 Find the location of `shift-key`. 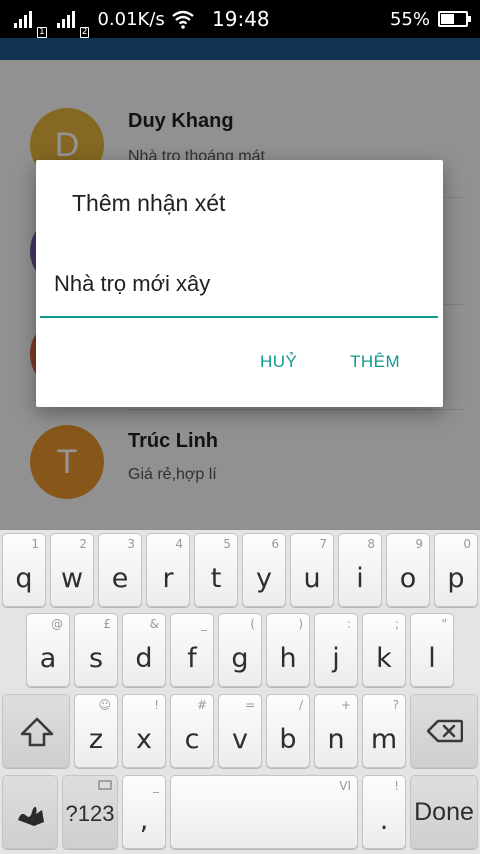

shift-key is located at coordinates (36, 731).